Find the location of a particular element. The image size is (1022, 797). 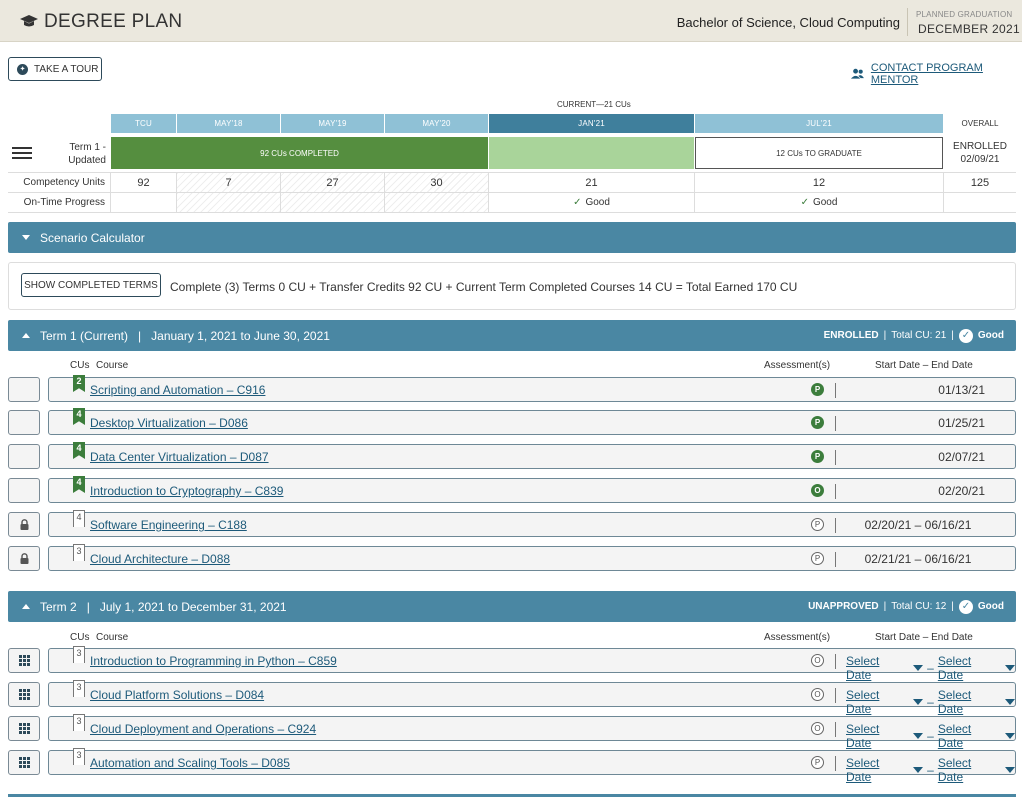

menu-icon is located at coordinates (22, 154).